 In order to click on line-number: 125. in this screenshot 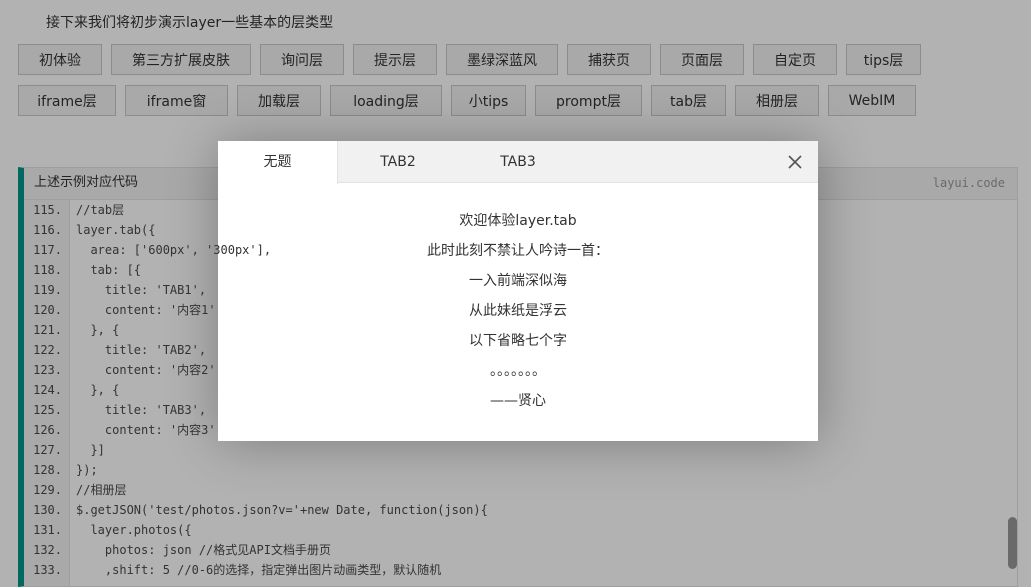, I will do `click(47, 410)`.